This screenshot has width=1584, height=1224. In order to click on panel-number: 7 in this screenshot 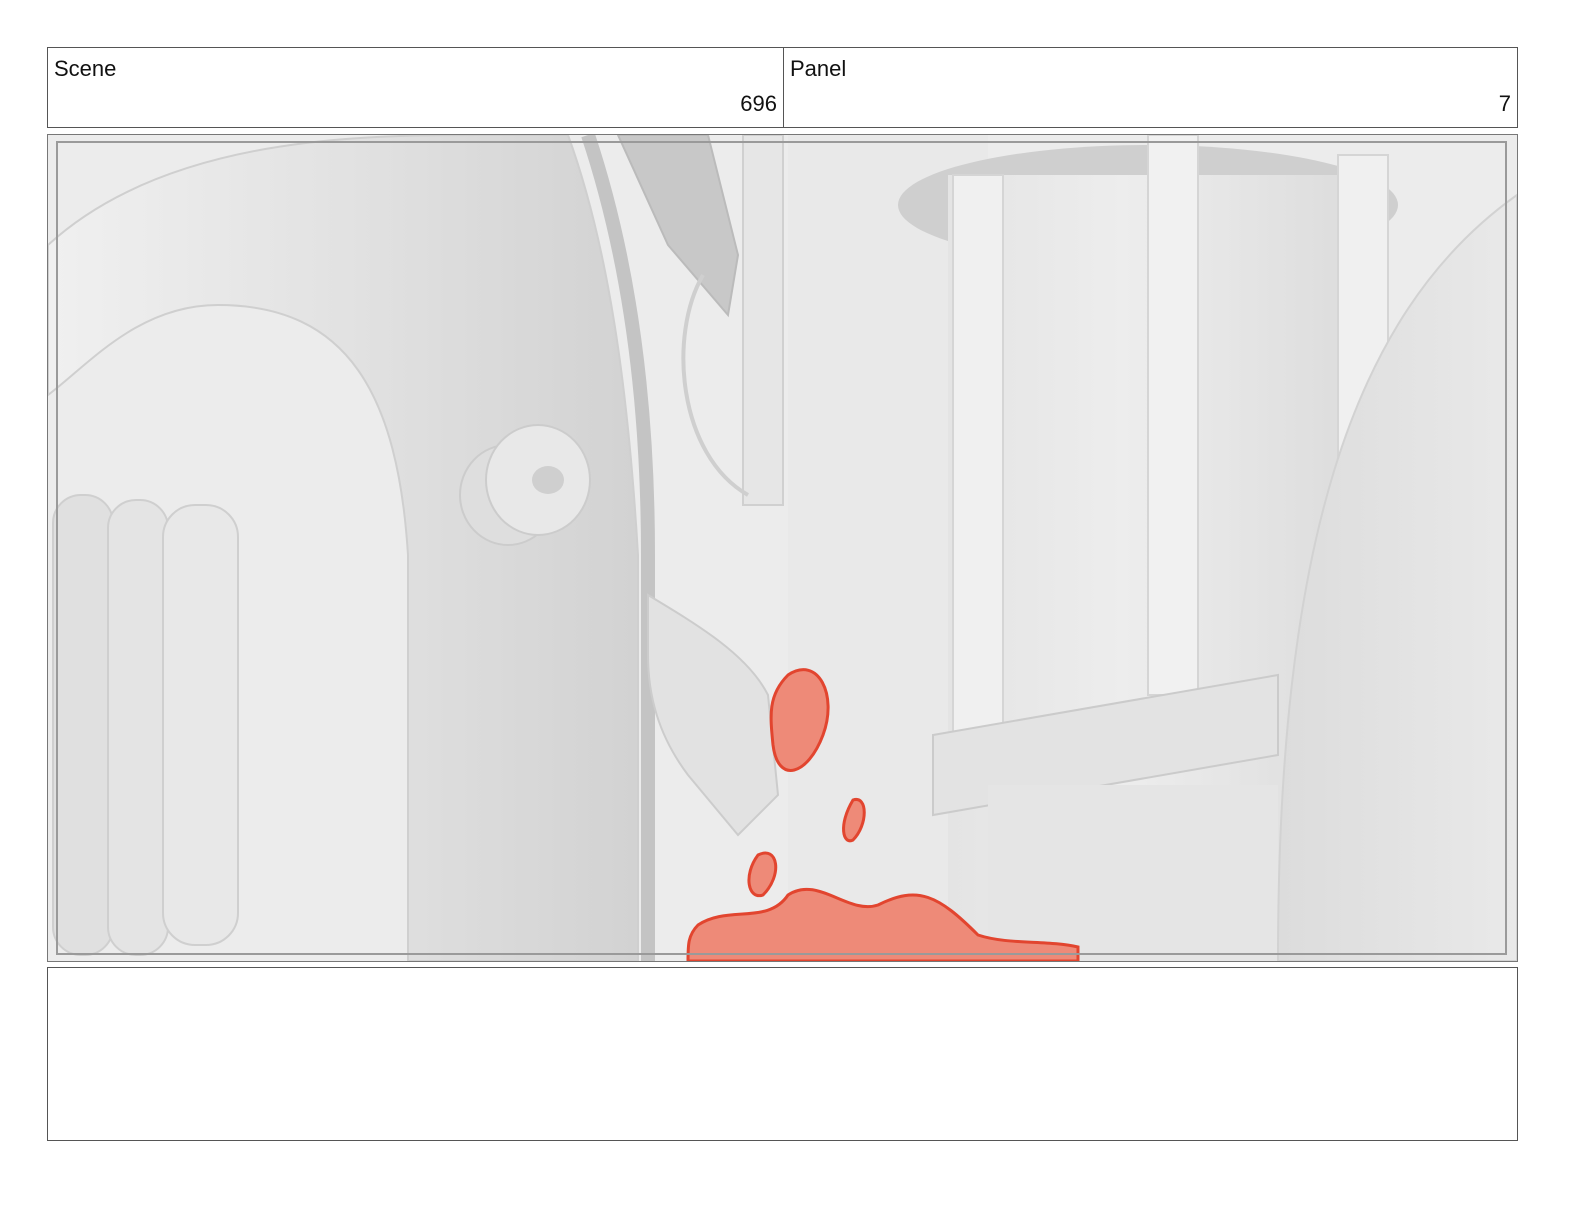, I will do `click(1504, 103)`.